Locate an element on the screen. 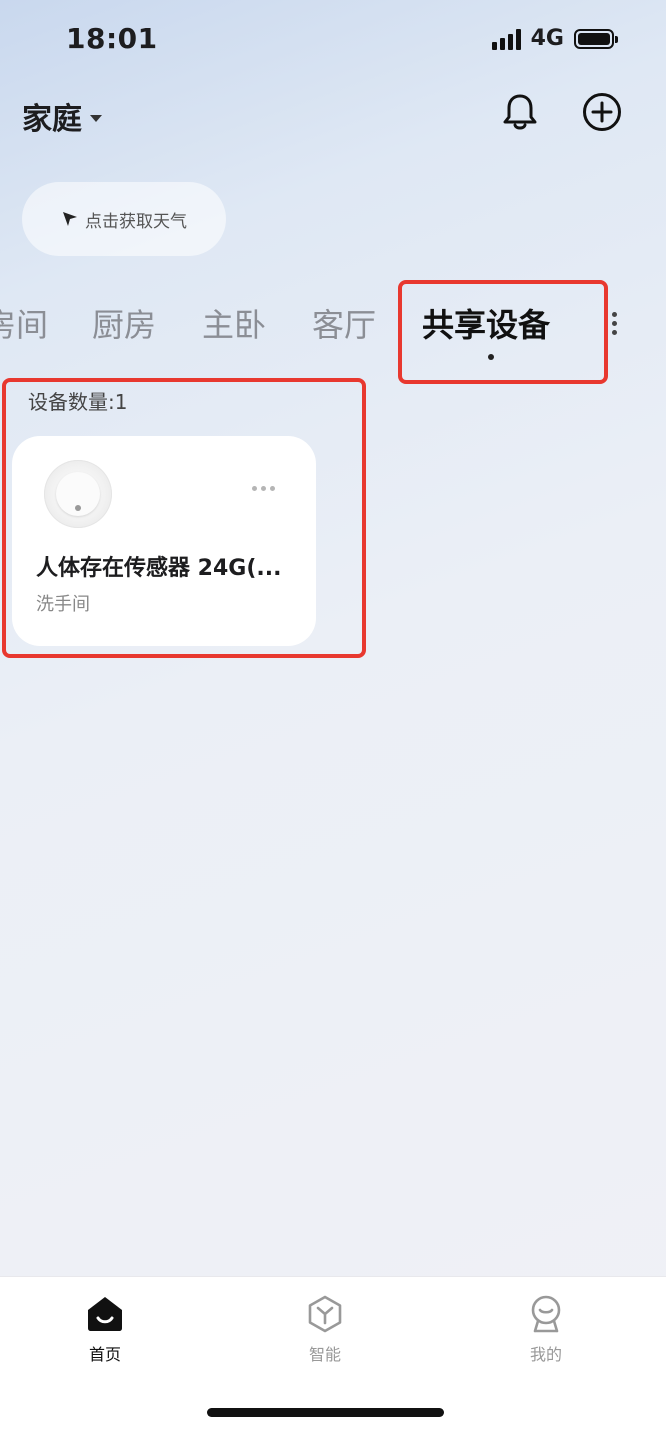 The width and height of the screenshot is (666, 1431). smart-icon is located at coordinates (325, 1314).